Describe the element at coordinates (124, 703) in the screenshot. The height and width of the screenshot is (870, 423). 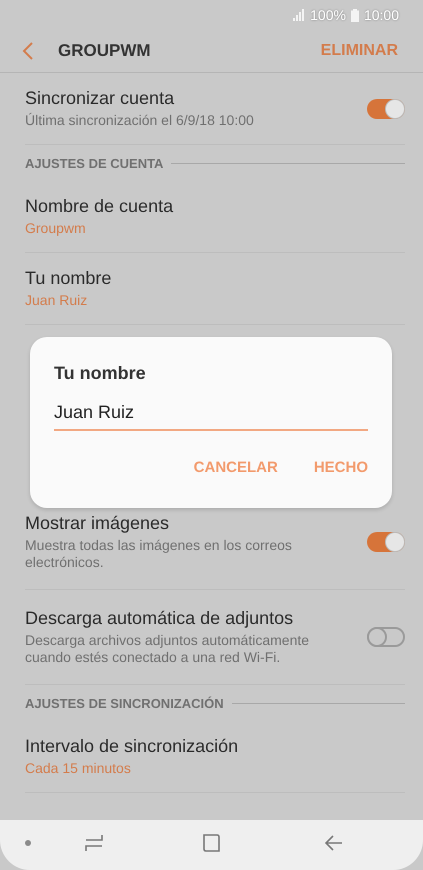
I see `section-header: AJUSTES DE SINCRONIZACIÓN` at that location.